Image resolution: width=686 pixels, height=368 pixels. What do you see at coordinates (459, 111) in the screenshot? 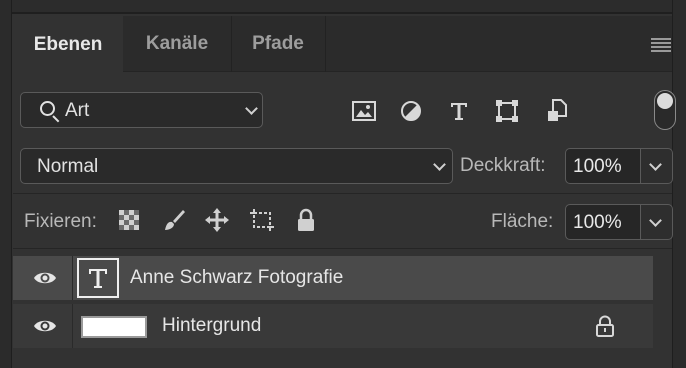
I see `type-filter-icon` at bounding box center [459, 111].